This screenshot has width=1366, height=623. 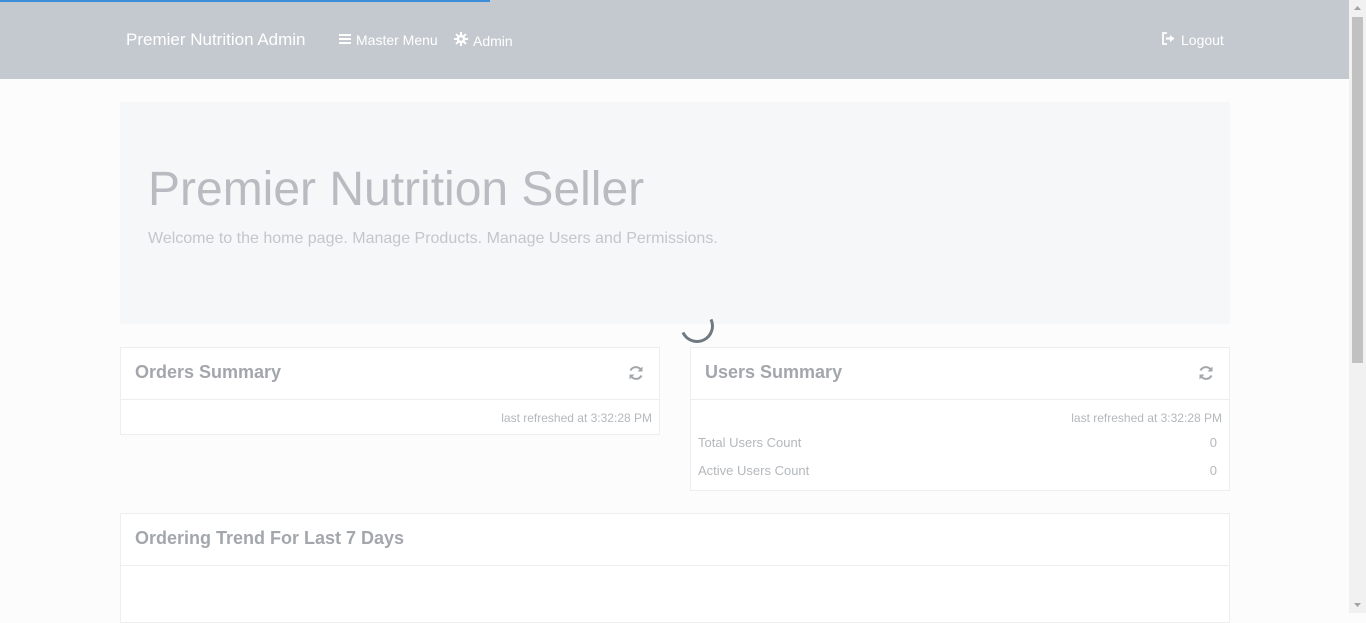 What do you see at coordinates (675, 568) in the screenshot?
I see `ordering-trend-panel: Ordering Trend For Last 7 Days` at bounding box center [675, 568].